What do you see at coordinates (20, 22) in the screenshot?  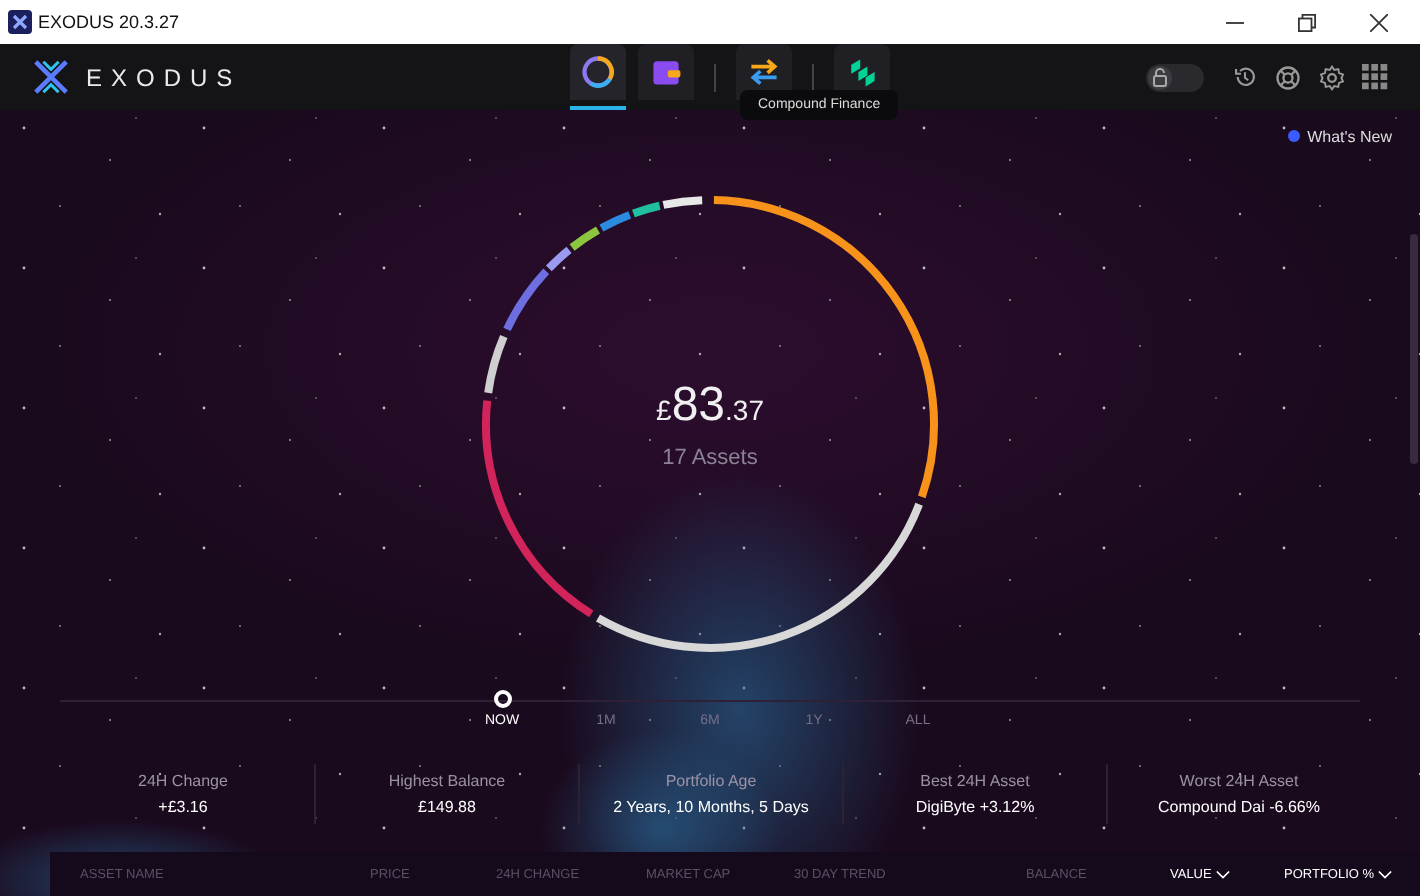 I see `app-icon` at bounding box center [20, 22].